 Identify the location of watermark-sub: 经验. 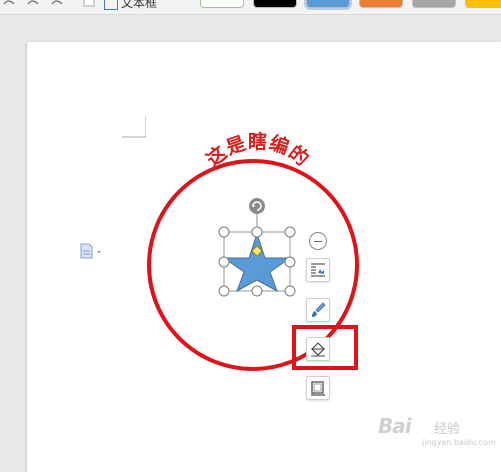
(447, 429).